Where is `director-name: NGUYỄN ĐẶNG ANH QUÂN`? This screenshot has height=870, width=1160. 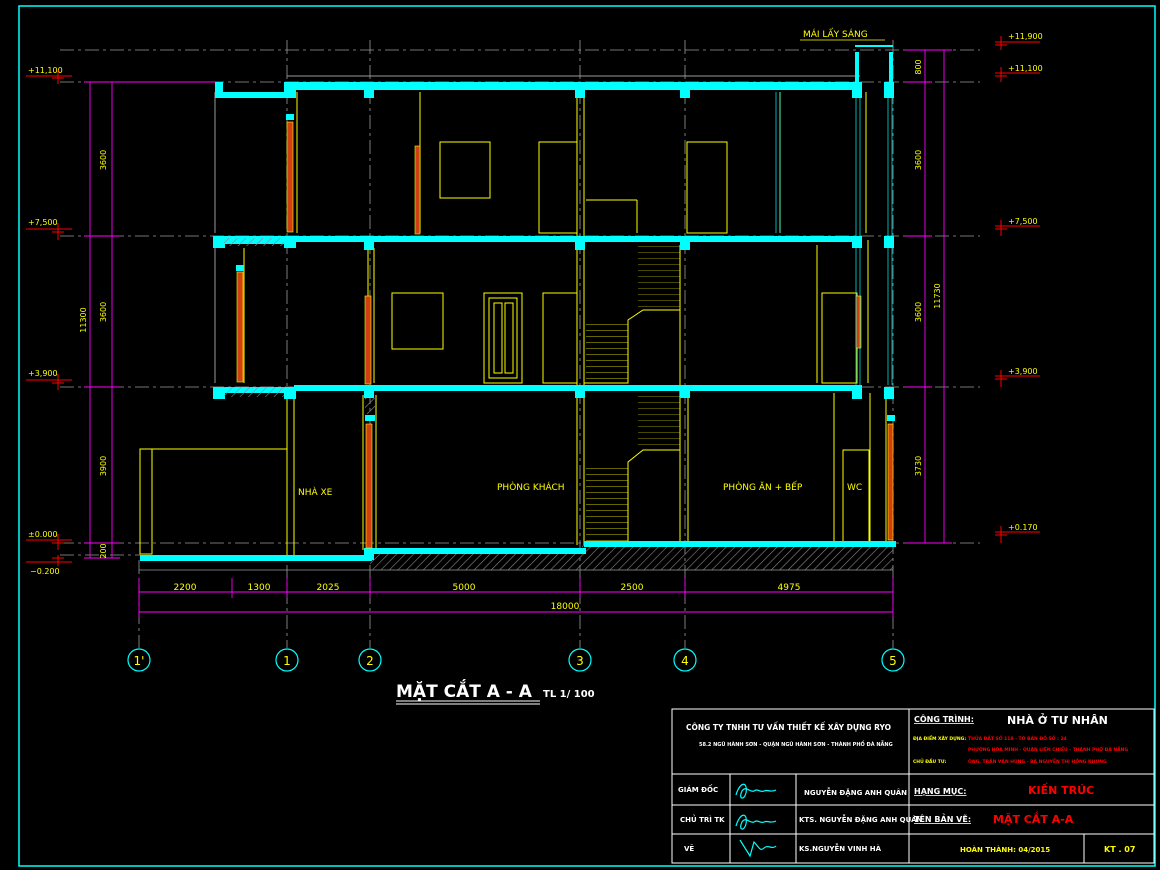
director-name: NGUYỄN ĐẶNG ANH QUÂN is located at coordinates (855, 792).